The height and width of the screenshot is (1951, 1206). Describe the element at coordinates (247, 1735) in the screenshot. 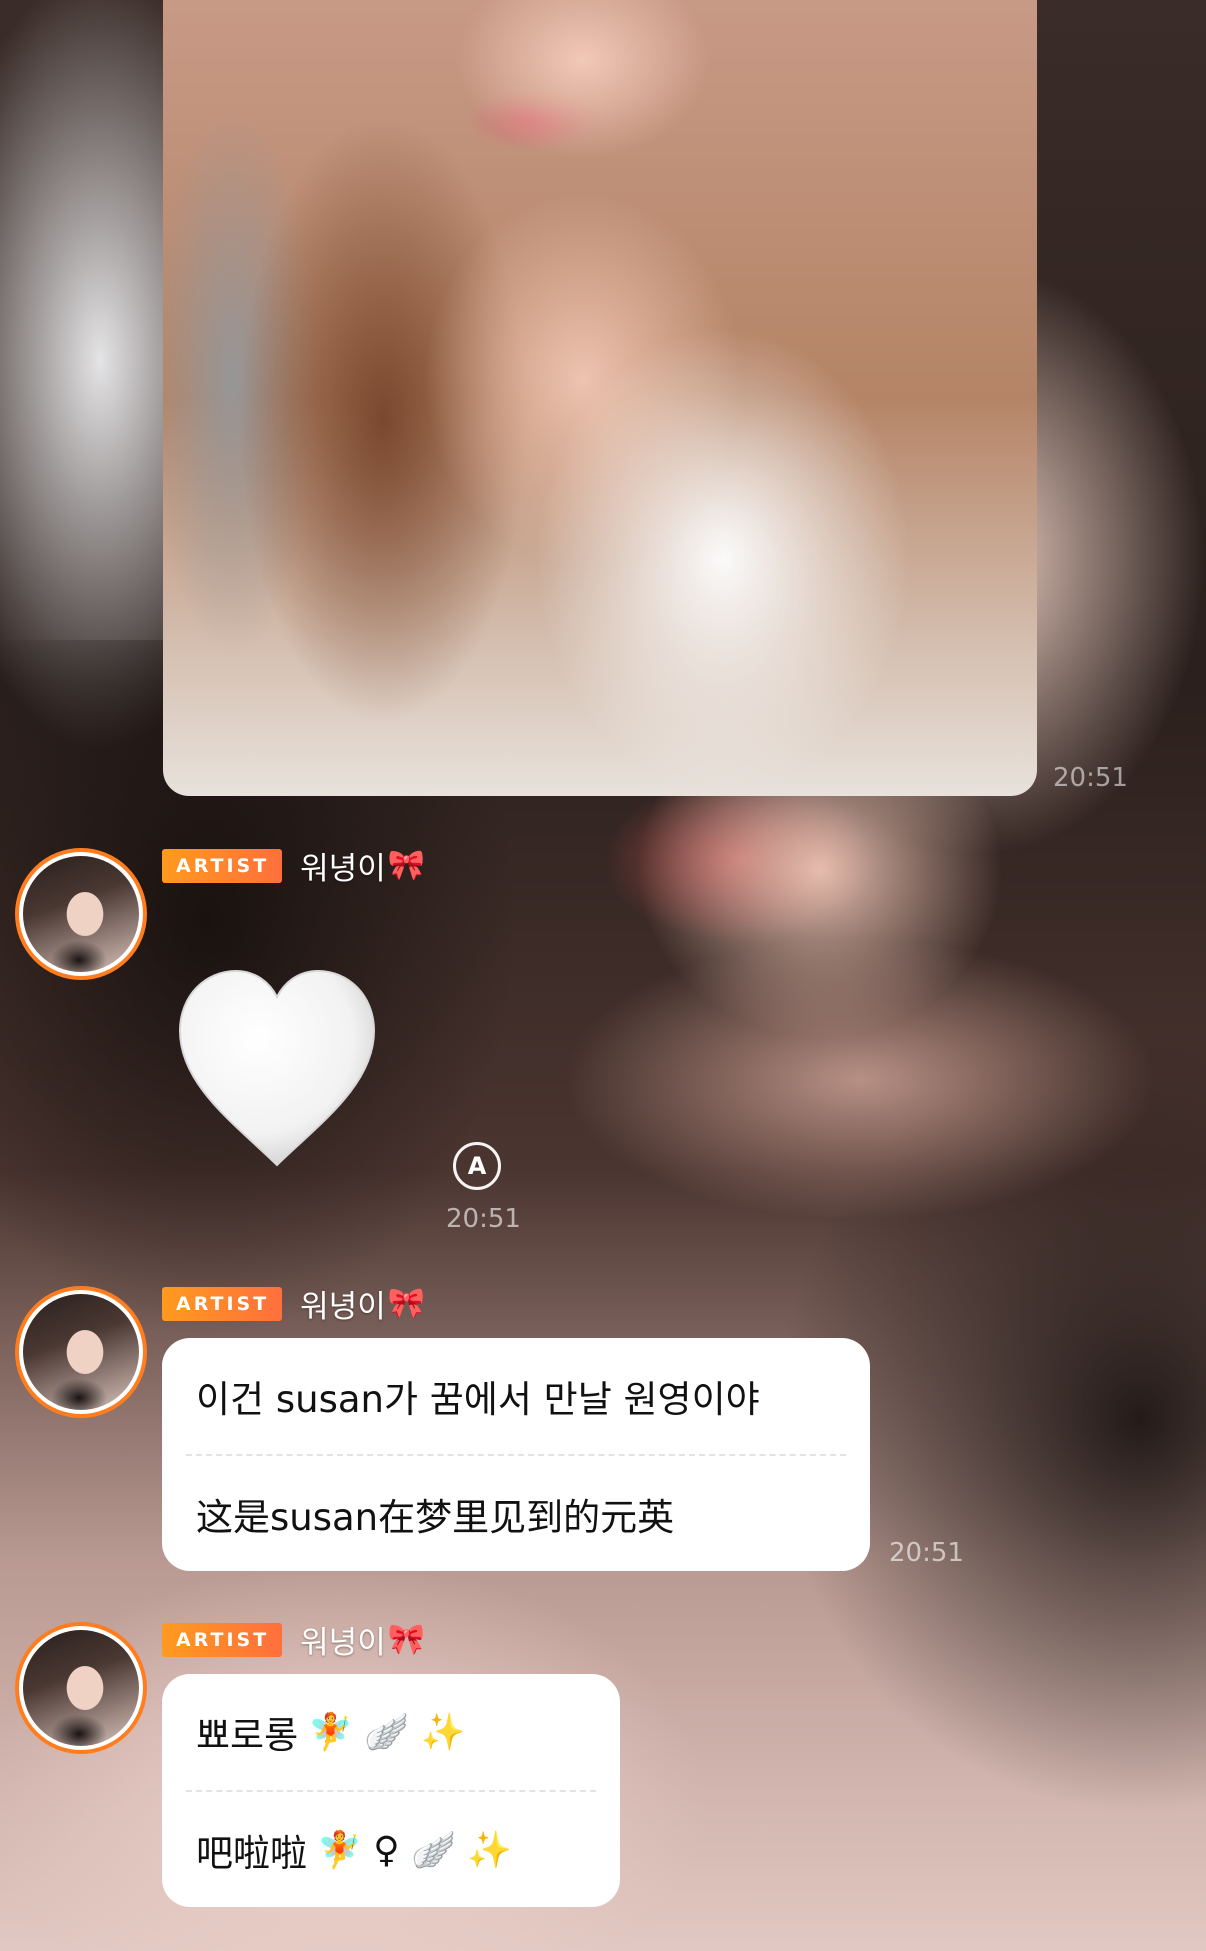

I see `original-text: 뾰로롱` at that location.